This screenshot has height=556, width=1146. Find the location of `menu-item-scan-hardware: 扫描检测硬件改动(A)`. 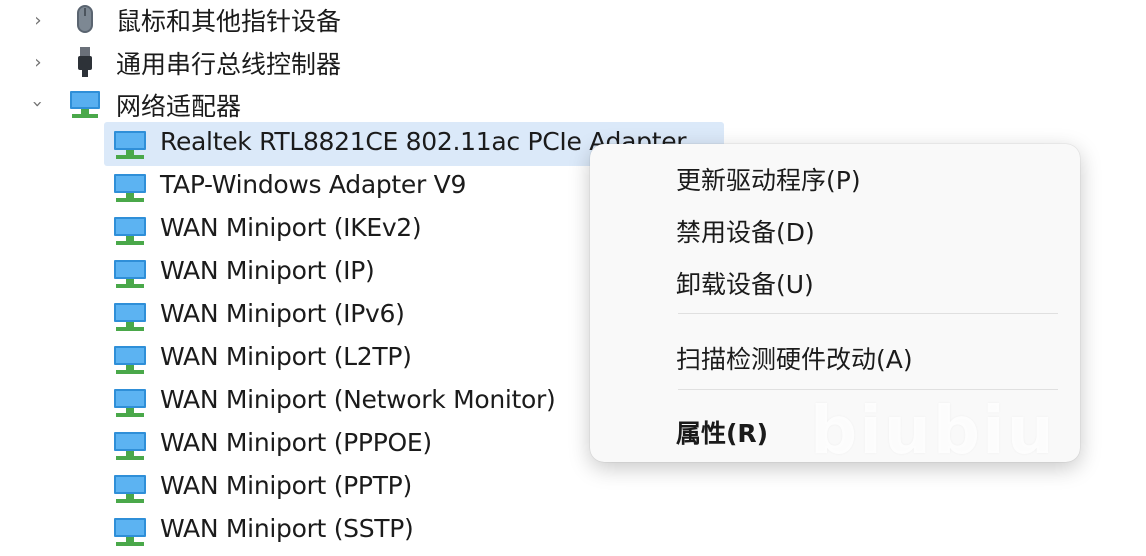

menu-item-scan-hardware: 扫描检测硬件改动(A) is located at coordinates (794, 358).